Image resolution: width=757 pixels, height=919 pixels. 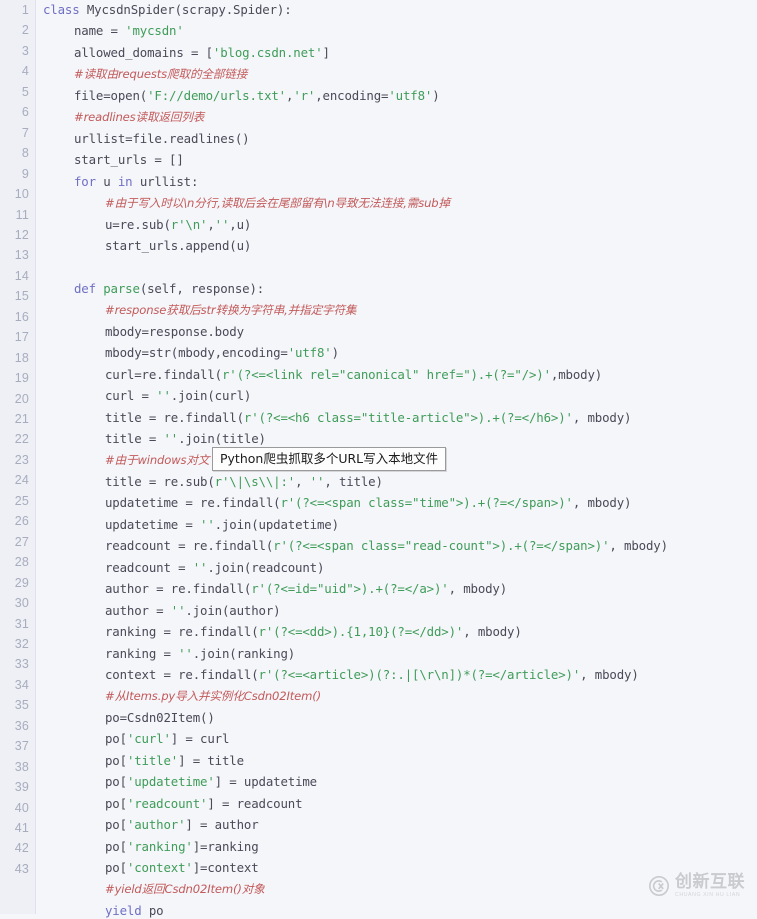 I want to click on code-line: #读取由requests爬取的全部链接, so click(x=142, y=74).